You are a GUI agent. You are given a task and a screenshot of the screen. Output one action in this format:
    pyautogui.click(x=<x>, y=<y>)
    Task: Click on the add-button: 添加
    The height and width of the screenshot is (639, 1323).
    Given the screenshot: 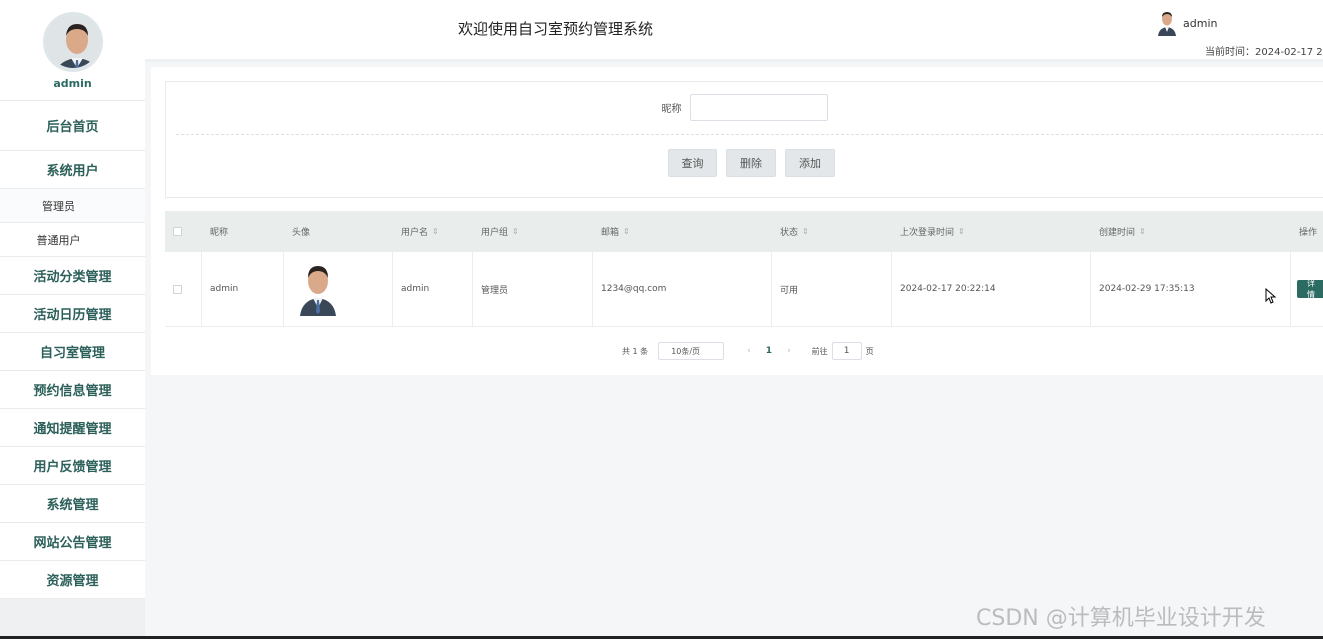 What is the action you would take?
    pyautogui.click(x=810, y=163)
    